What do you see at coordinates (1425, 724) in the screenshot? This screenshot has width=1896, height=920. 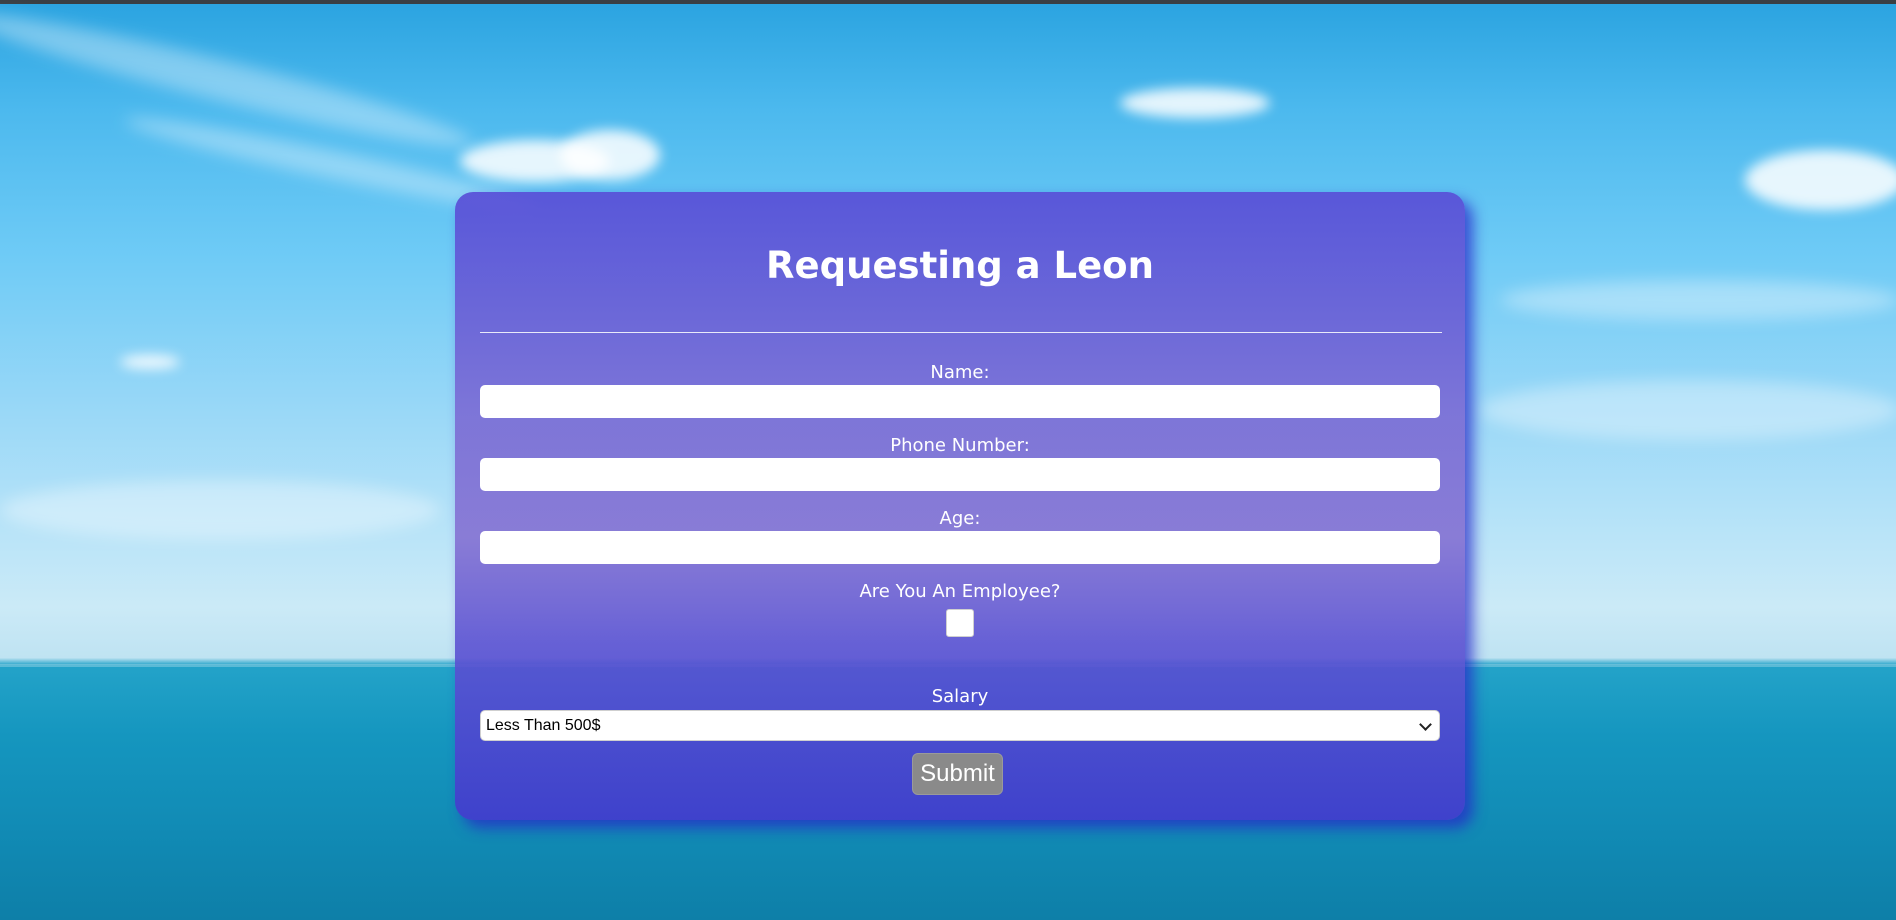 I see `chevron-down-icon` at bounding box center [1425, 724].